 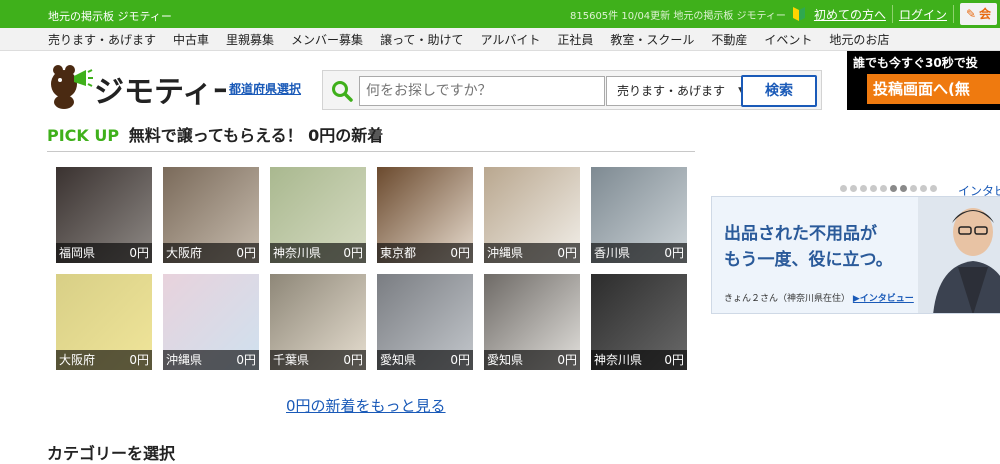 What do you see at coordinates (104, 253) in the screenshot?
I see `item-caption: 福岡県 0円` at bounding box center [104, 253].